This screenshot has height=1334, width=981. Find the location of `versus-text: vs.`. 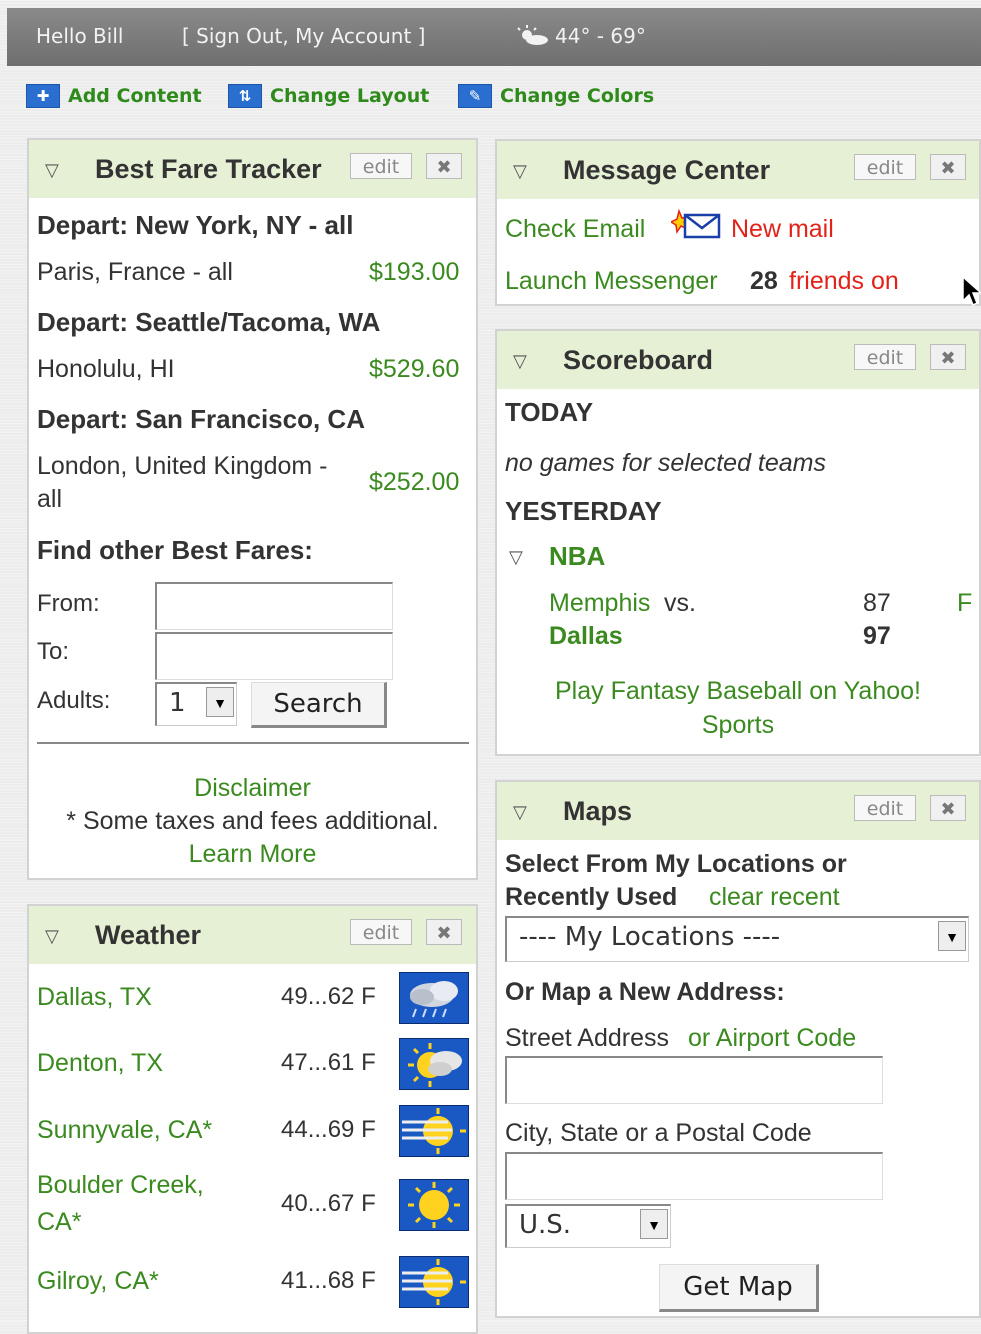

versus-text: vs. is located at coordinates (680, 603).